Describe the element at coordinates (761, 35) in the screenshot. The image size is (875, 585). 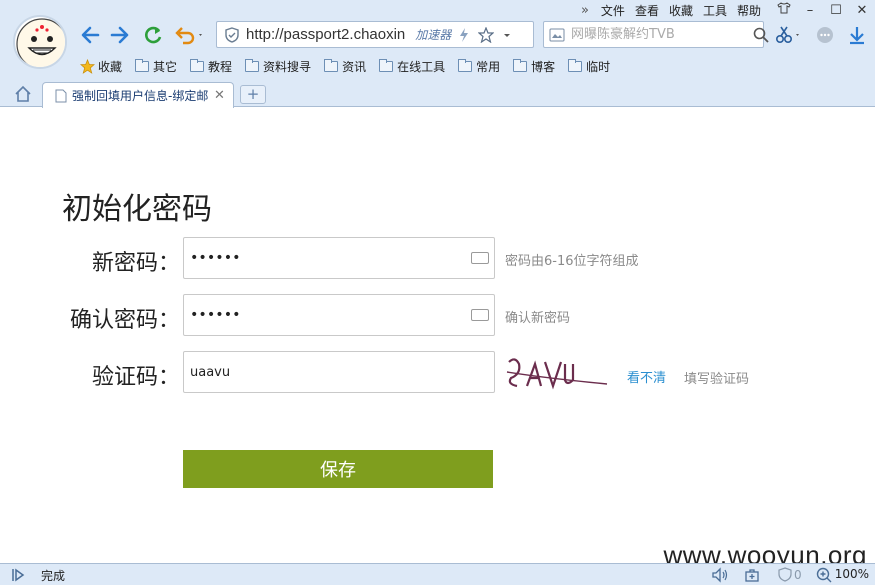
I see `search-icon` at that location.